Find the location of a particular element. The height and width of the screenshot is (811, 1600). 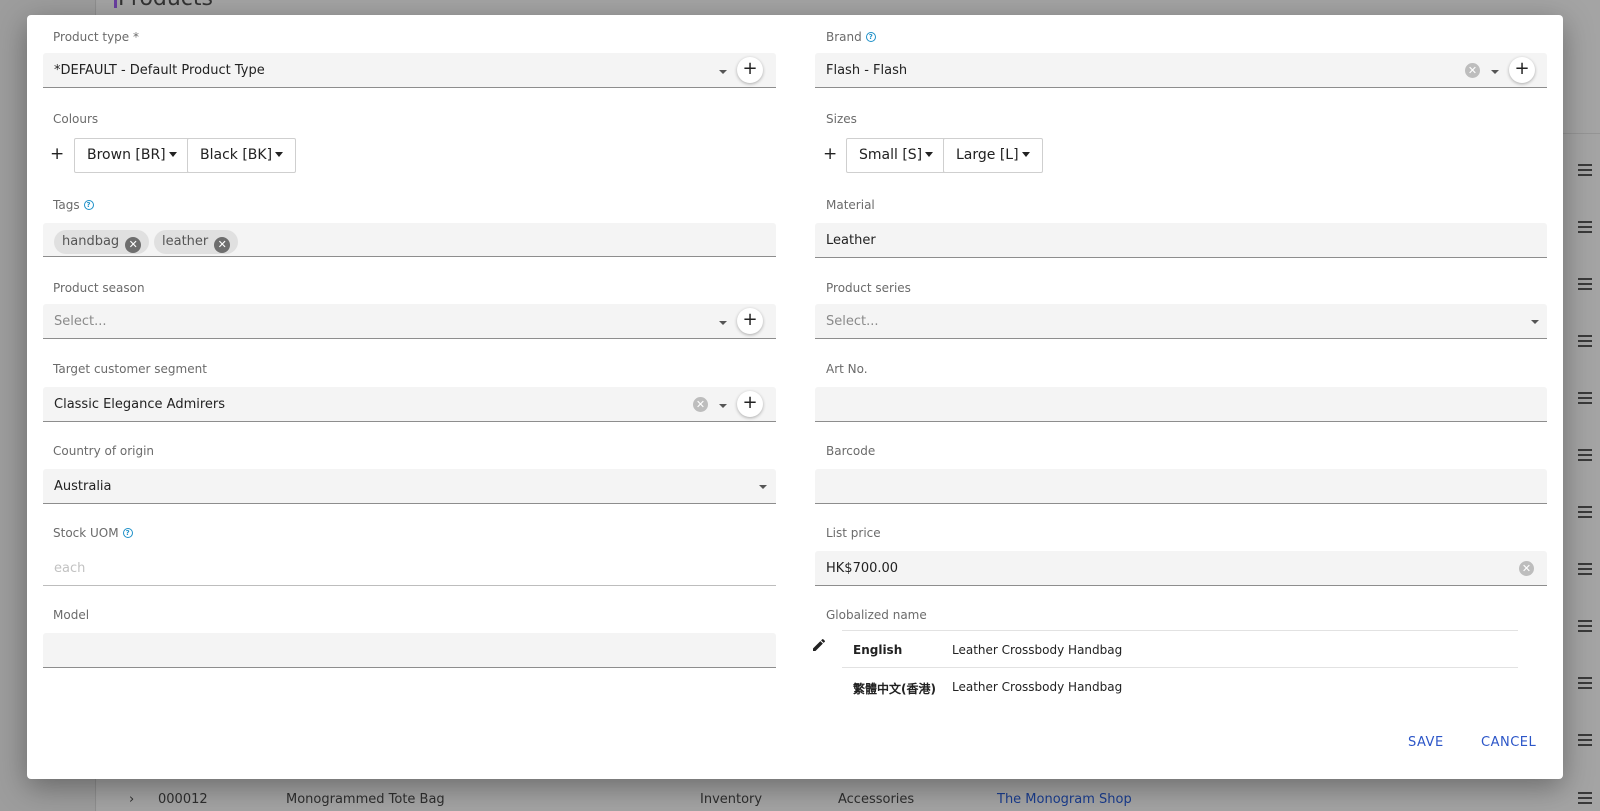

table-row: English Leather Crossbody Handbag is located at coordinates (1180, 648).